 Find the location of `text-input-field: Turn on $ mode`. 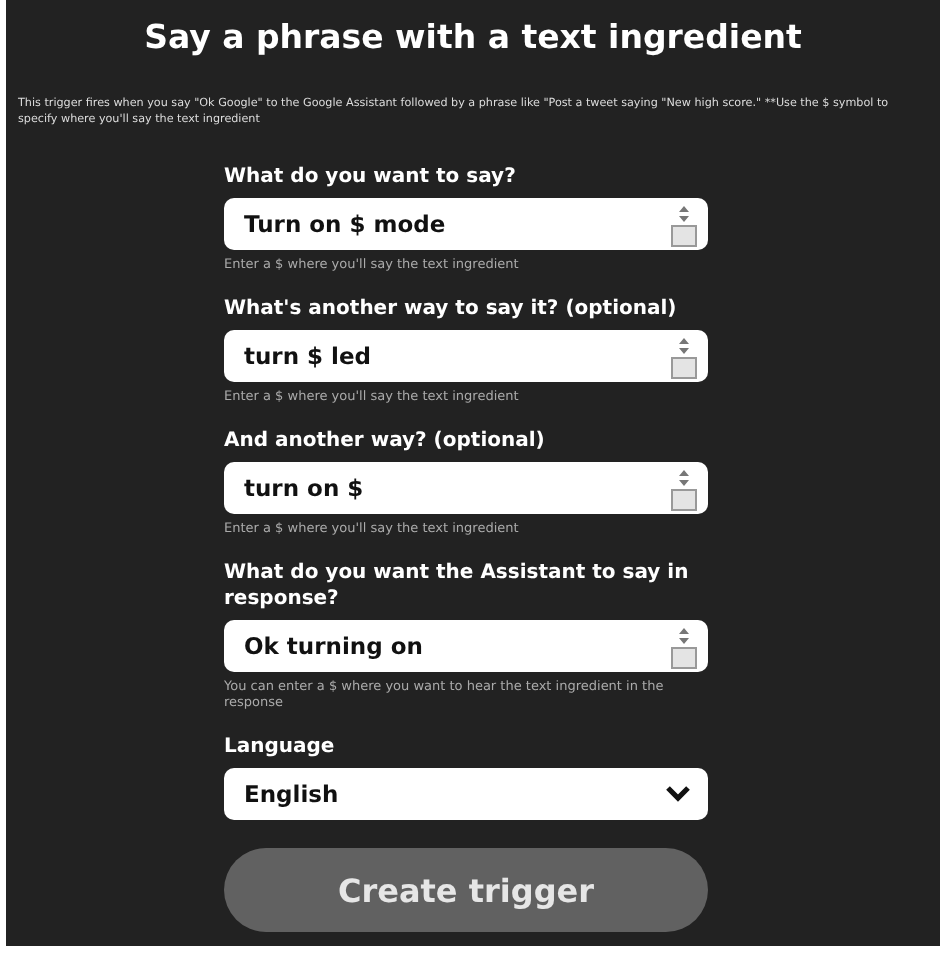

text-input-field: Turn on $ mode is located at coordinates (466, 224).